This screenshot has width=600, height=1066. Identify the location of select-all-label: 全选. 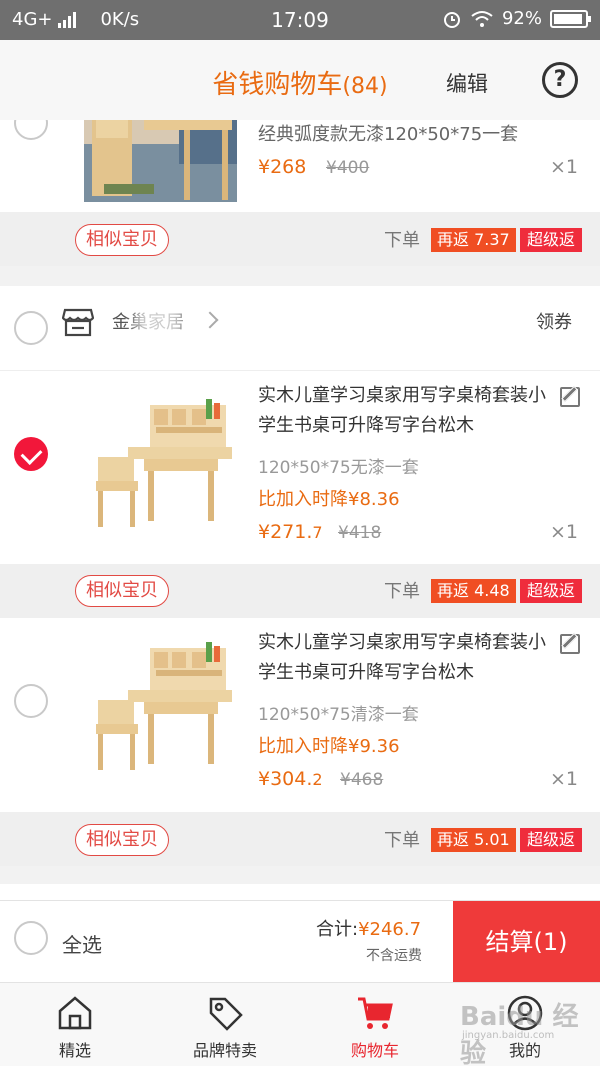
(82, 943).